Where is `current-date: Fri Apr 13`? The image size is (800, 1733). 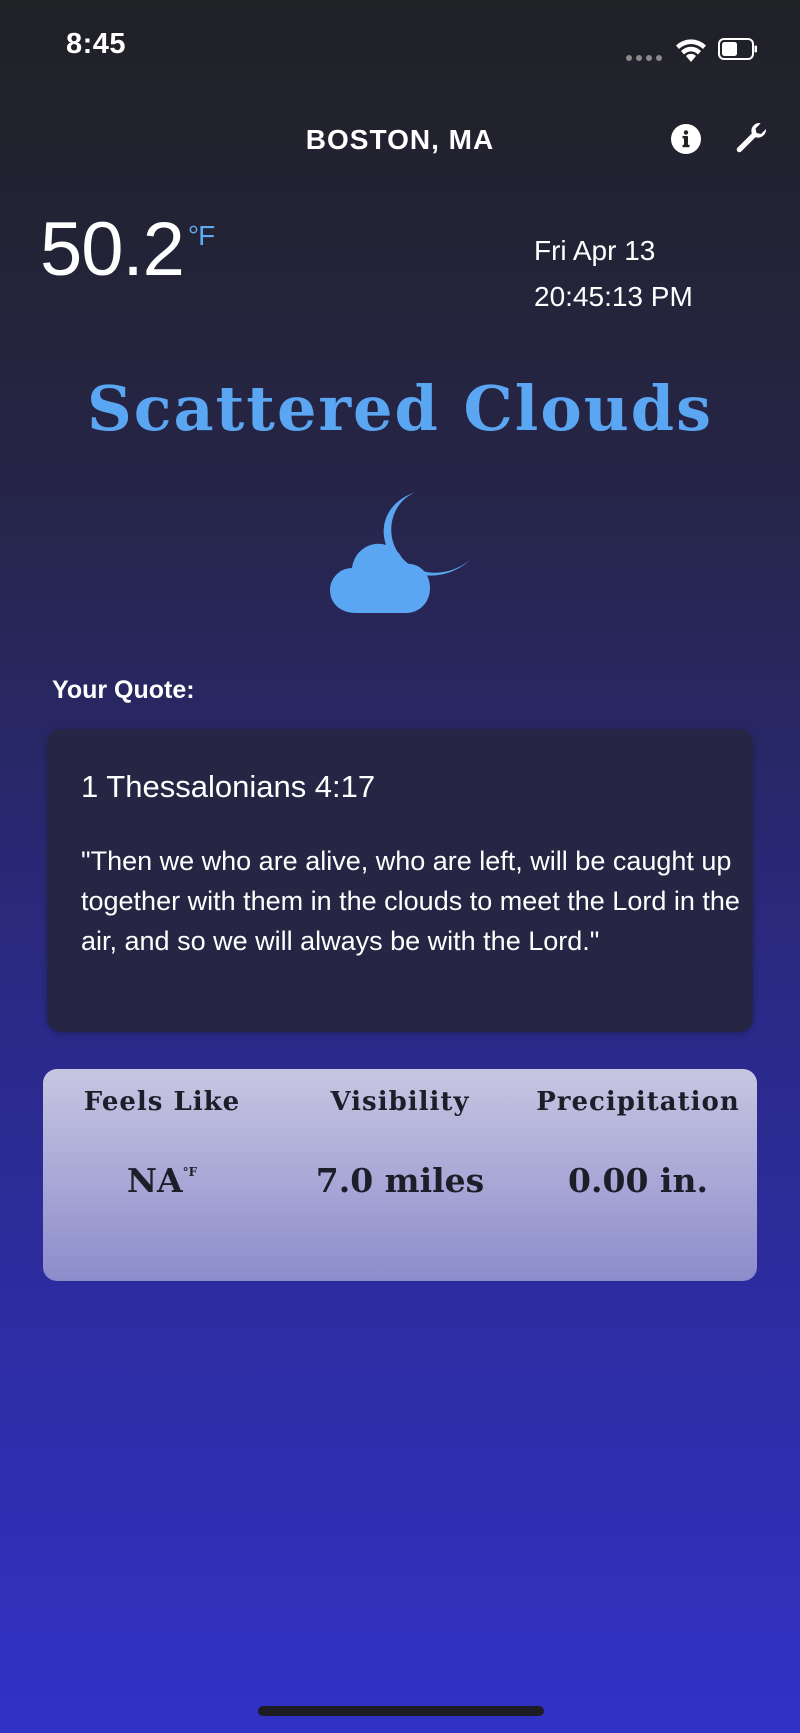 current-date: Fri Apr 13 is located at coordinates (595, 250).